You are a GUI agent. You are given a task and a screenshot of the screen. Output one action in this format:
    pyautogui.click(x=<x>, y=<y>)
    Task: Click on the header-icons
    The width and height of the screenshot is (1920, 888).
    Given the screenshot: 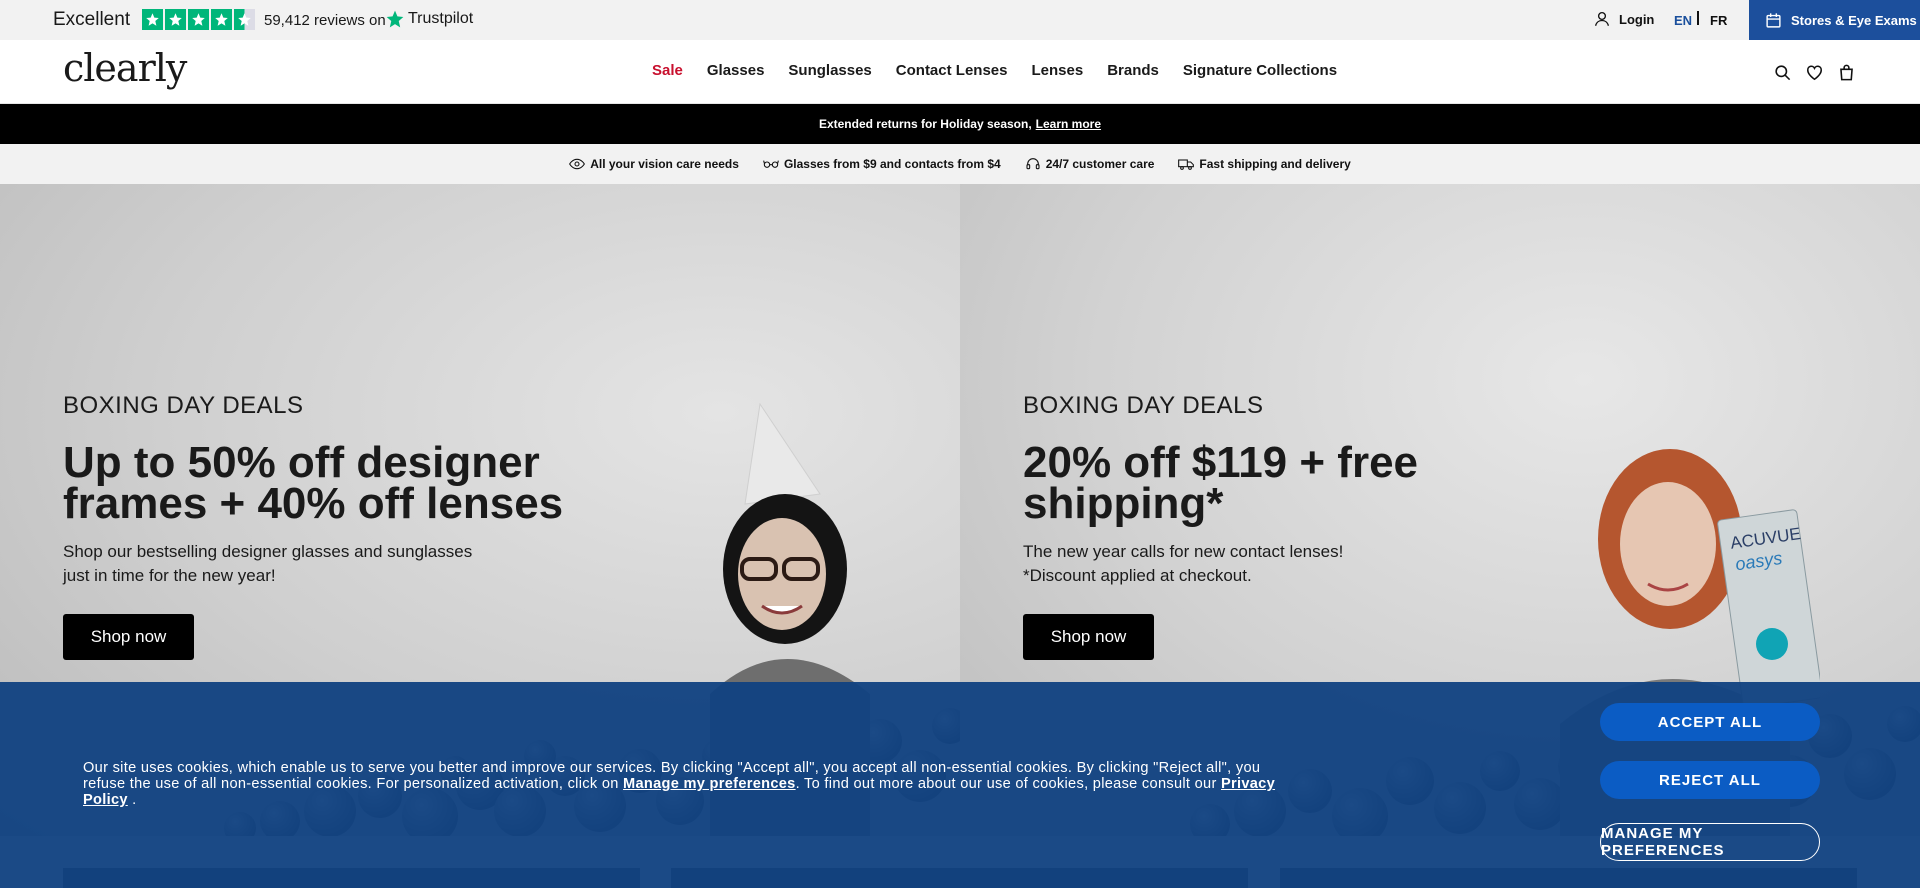 What is the action you would take?
    pyautogui.click(x=1814, y=72)
    